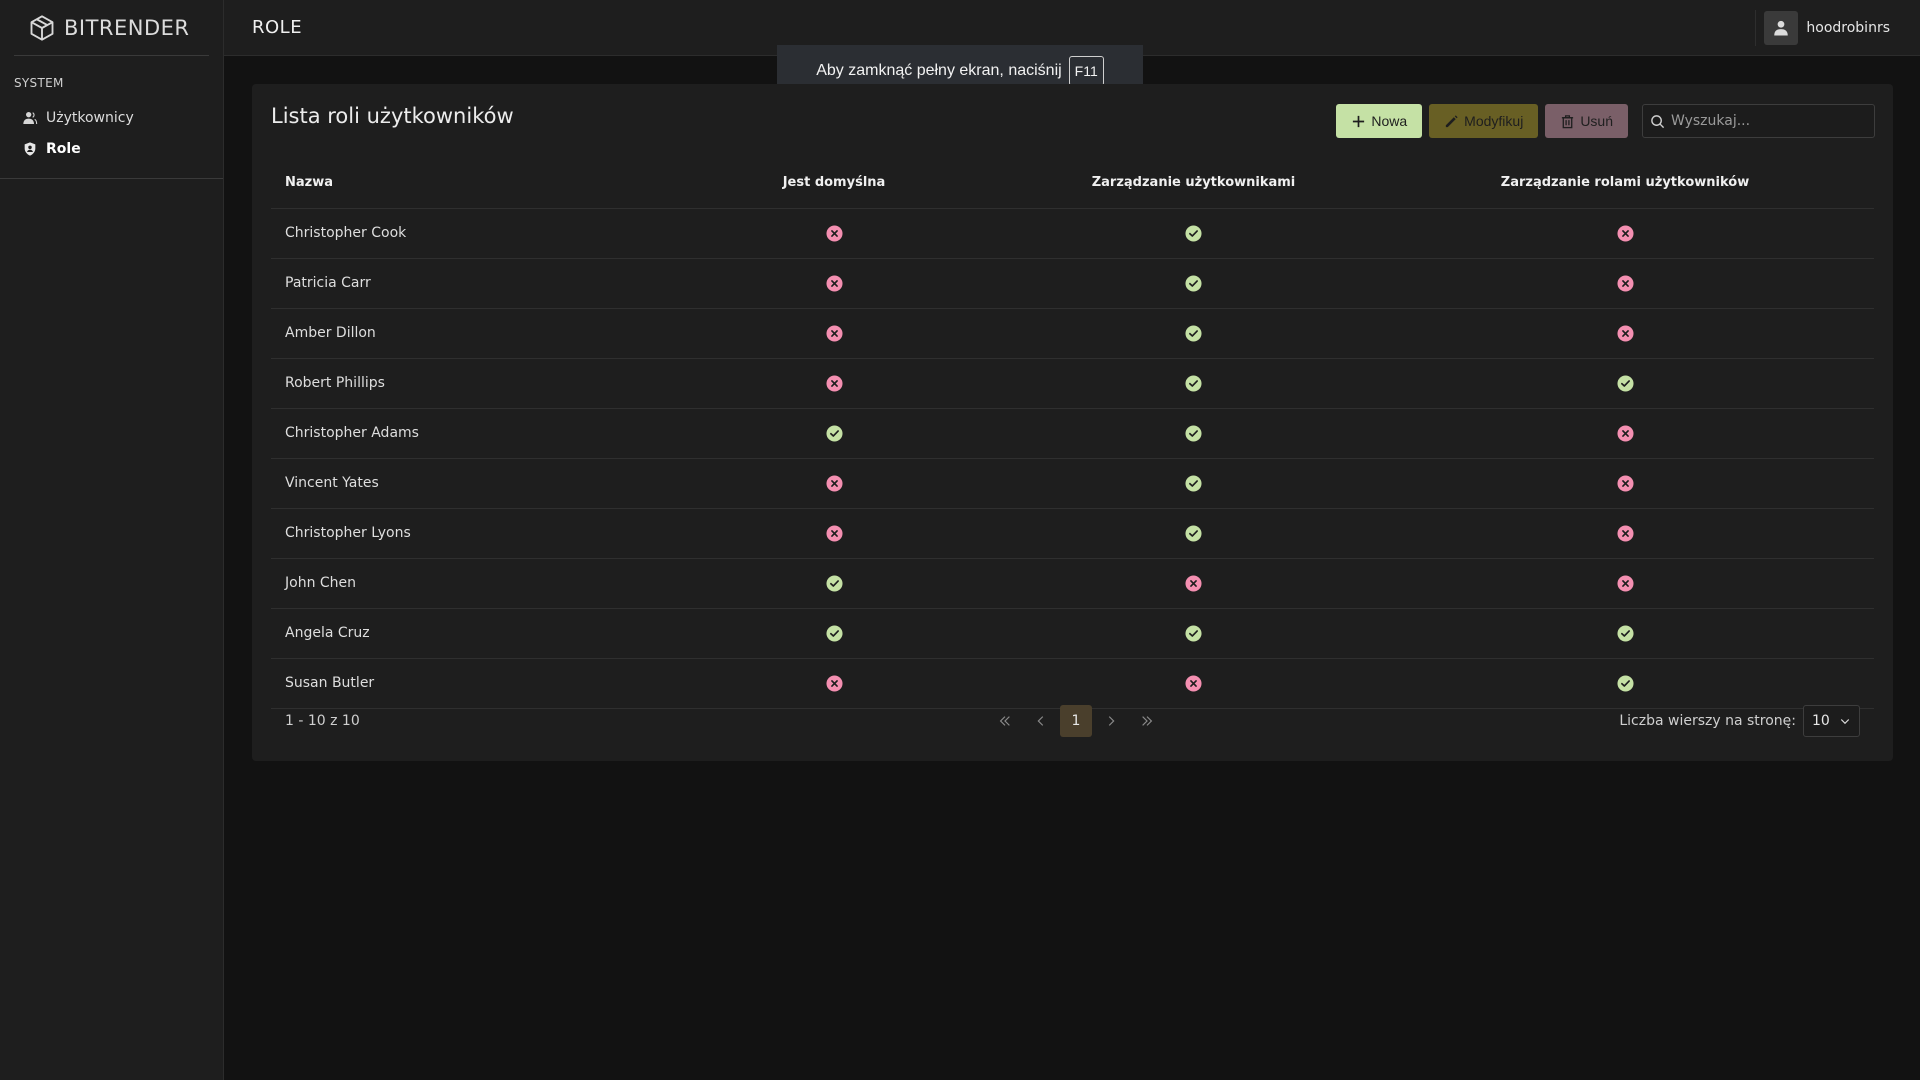 Image resolution: width=1920 pixels, height=1080 pixels. I want to click on sidebar-nav: Użytkownicy Role, so click(111, 140).